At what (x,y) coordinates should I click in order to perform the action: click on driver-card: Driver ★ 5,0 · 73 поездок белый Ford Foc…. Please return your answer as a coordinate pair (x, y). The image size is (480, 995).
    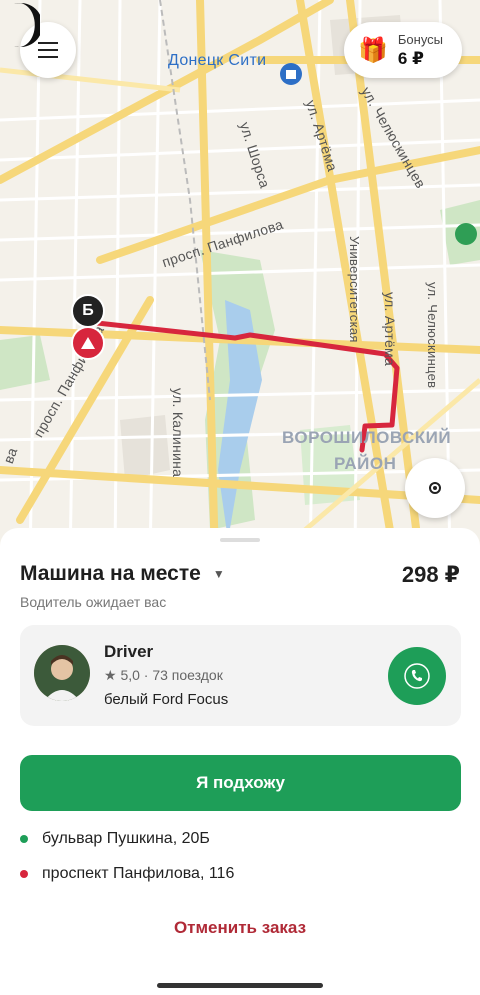
    Looking at the image, I should click on (240, 675).